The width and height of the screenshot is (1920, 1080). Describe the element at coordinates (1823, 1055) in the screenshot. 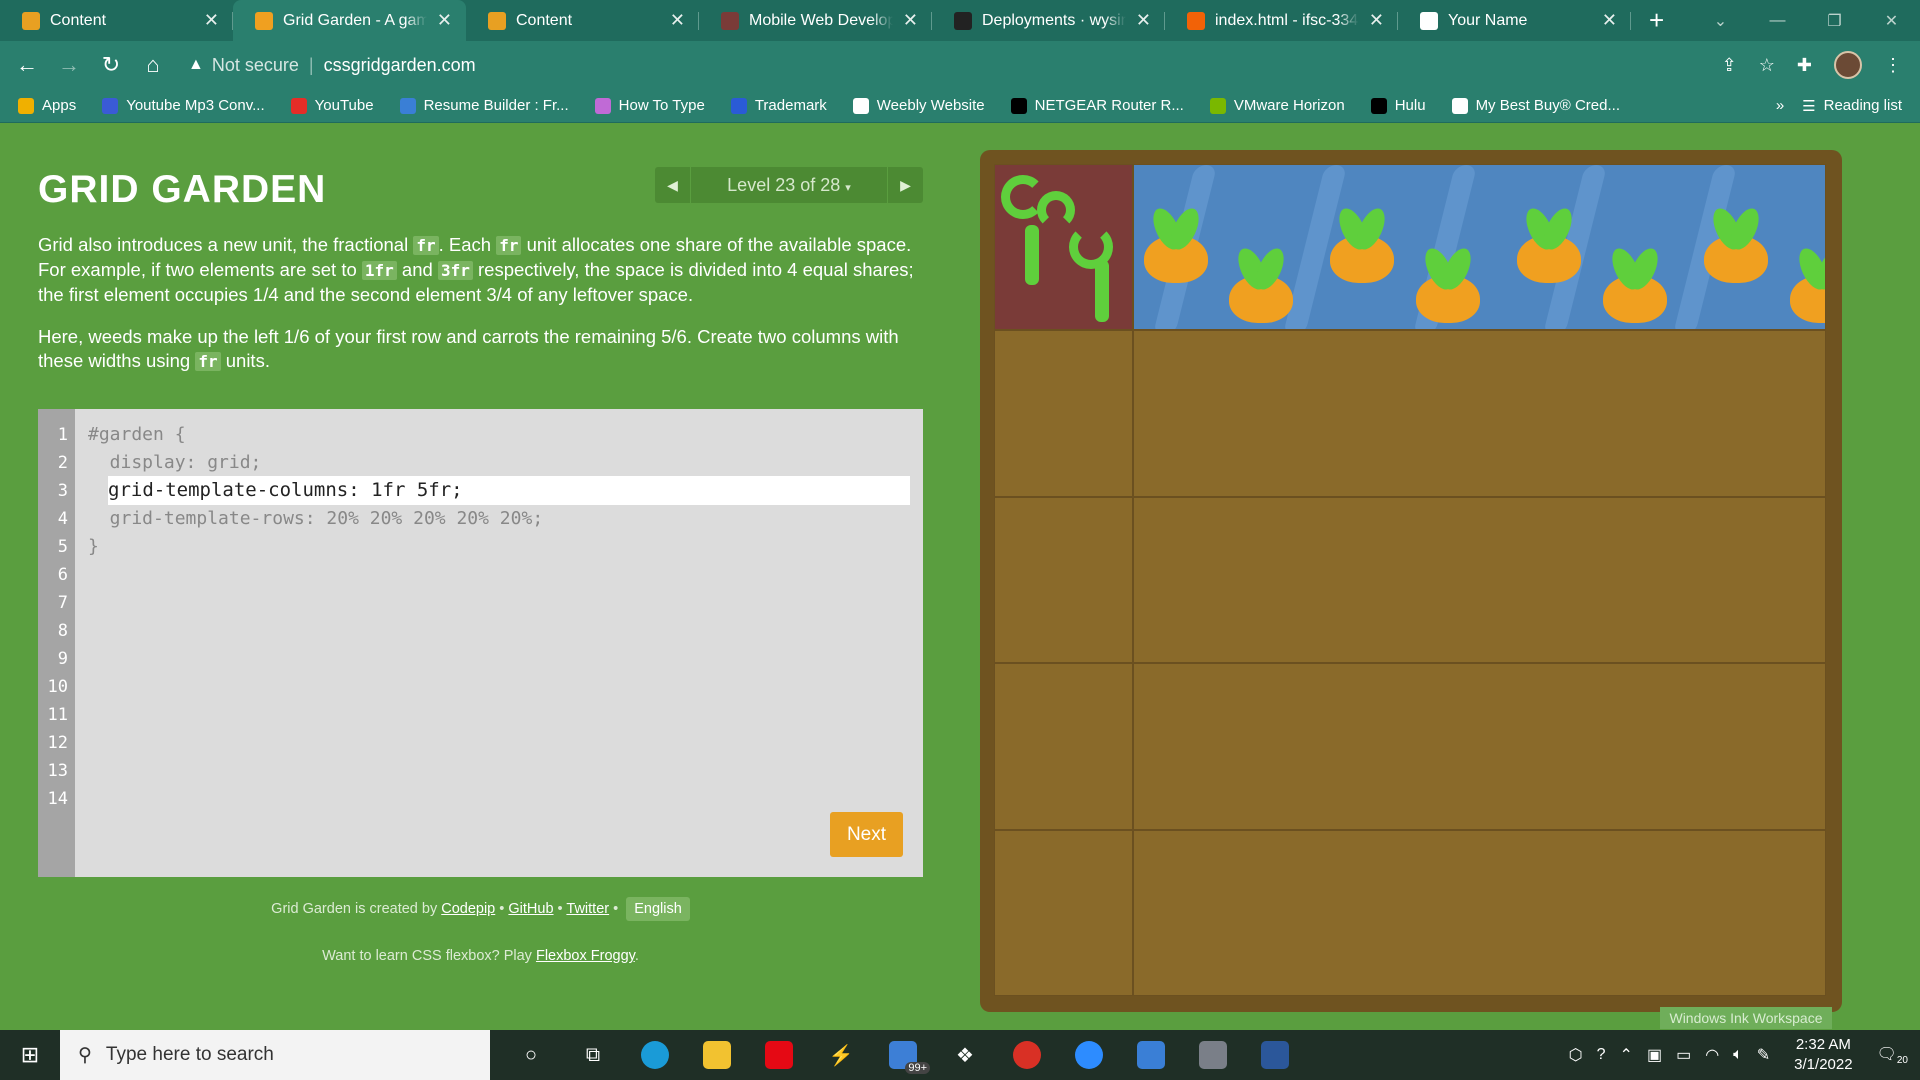

I see `clock: 2:32 AM 3/1/2022` at that location.